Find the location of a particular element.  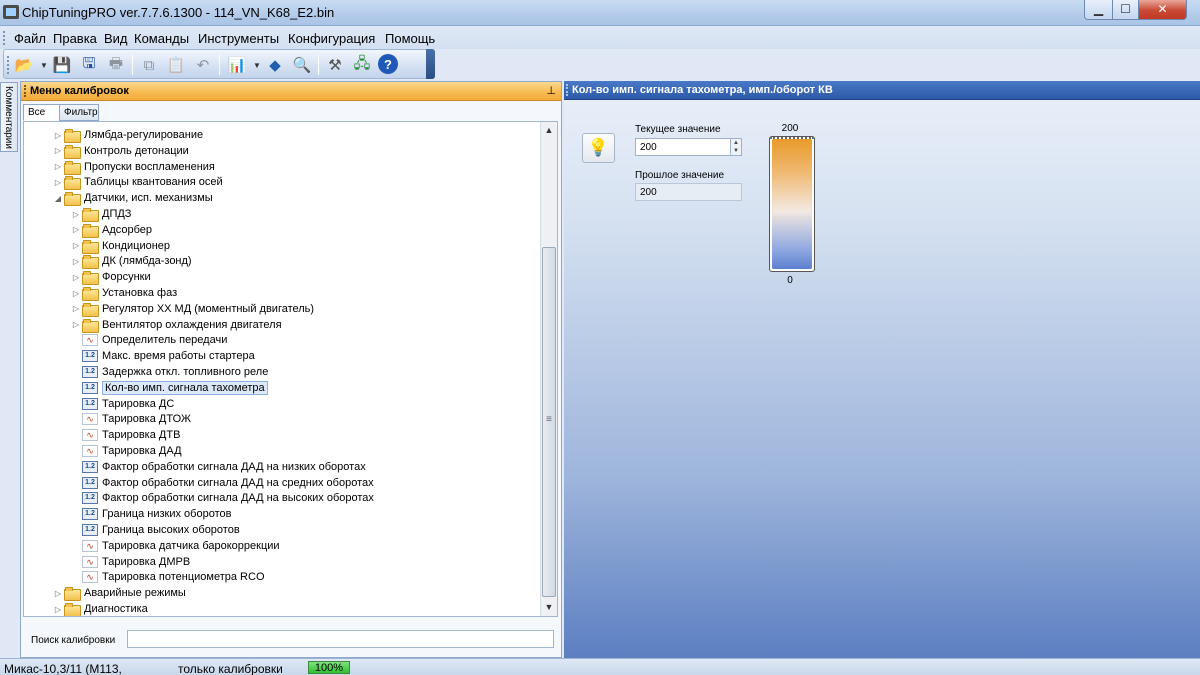

tree-row: 1.2 Граница высоких оборотов is located at coordinates (155, 530).